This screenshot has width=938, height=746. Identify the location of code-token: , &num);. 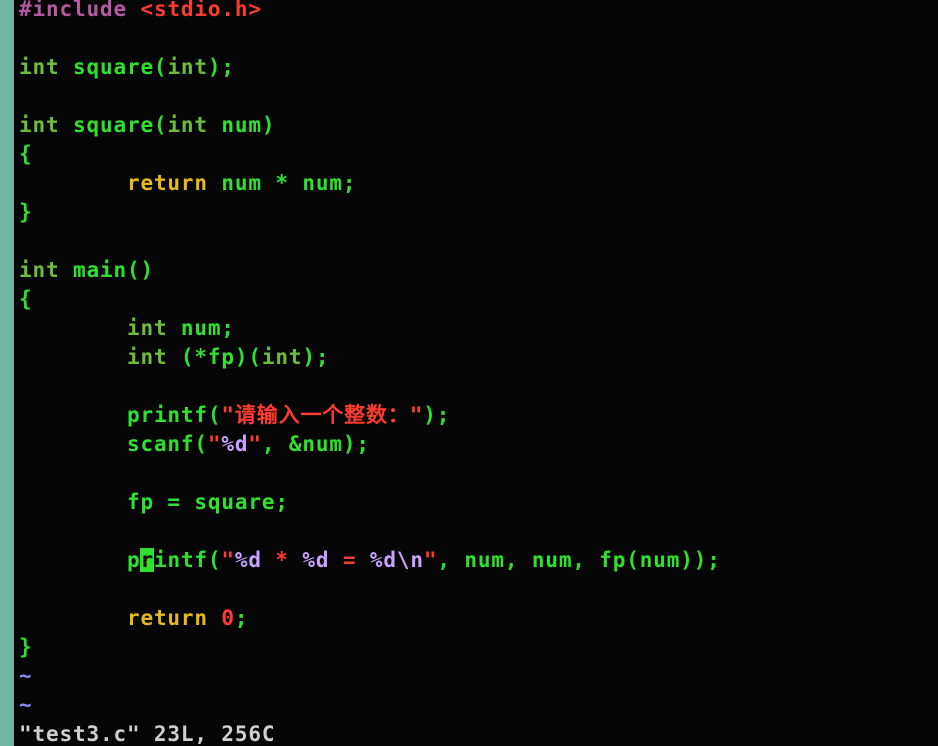
(315, 444).